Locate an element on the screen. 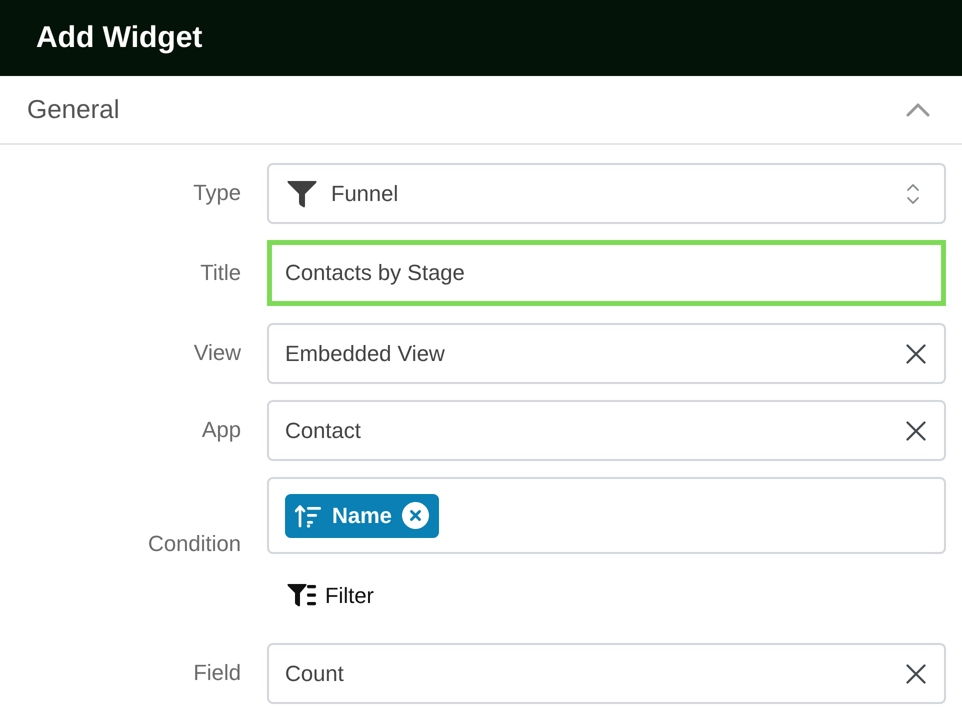  clearable-input: Embedded View is located at coordinates (606, 353).